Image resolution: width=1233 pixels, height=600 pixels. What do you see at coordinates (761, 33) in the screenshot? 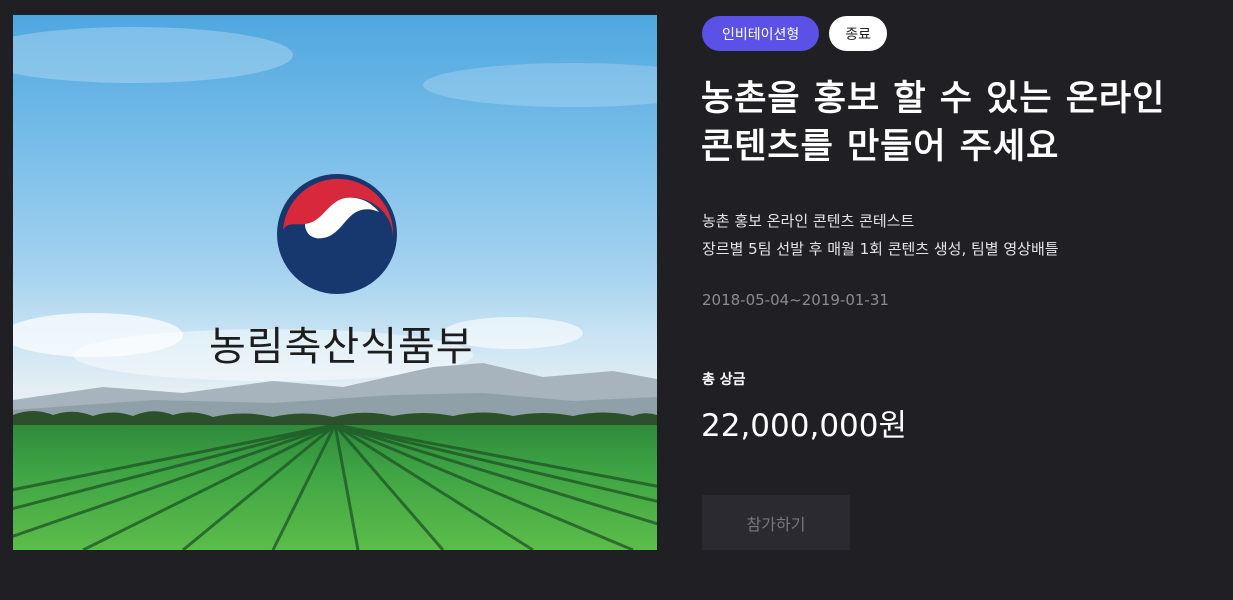
I see `contest-type-badge: 인비테이션형` at bounding box center [761, 33].